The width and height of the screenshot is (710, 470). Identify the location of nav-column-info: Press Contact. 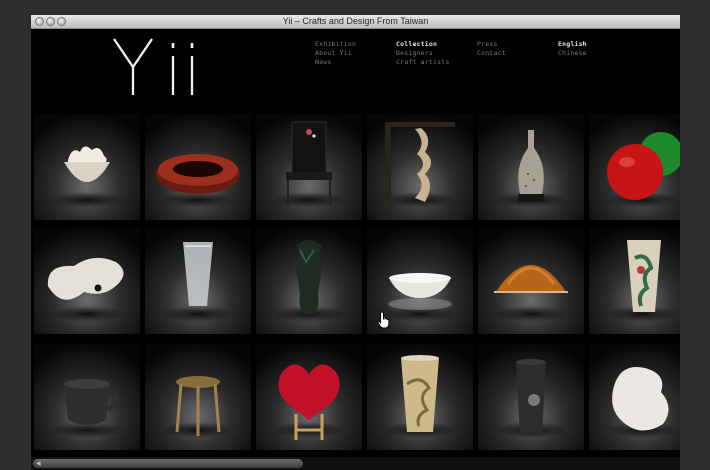
(491, 49).